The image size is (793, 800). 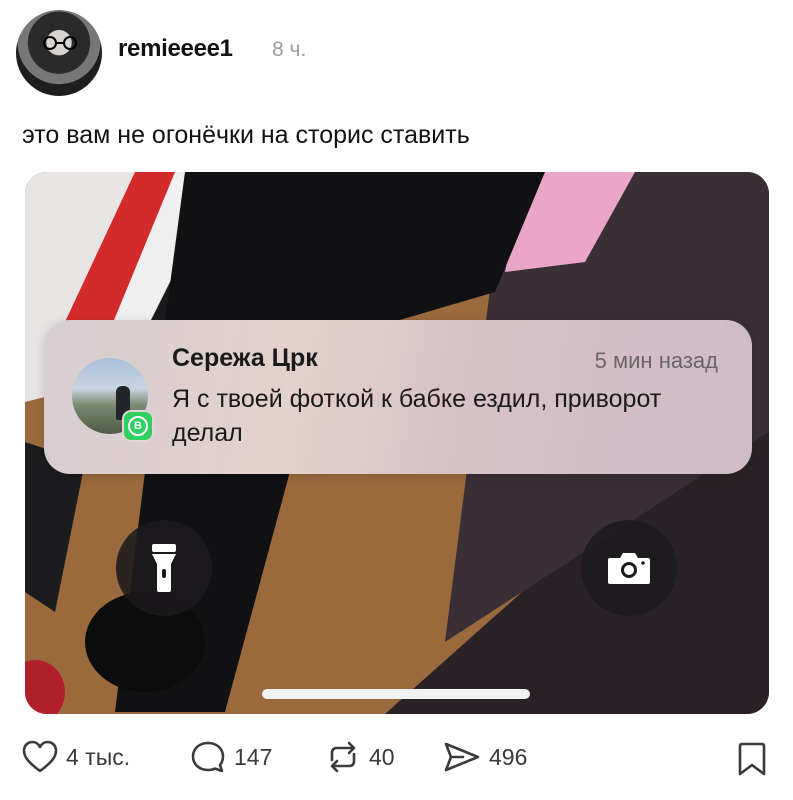 I want to click on whatsapp-icon: B, so click(x=138, y=426).